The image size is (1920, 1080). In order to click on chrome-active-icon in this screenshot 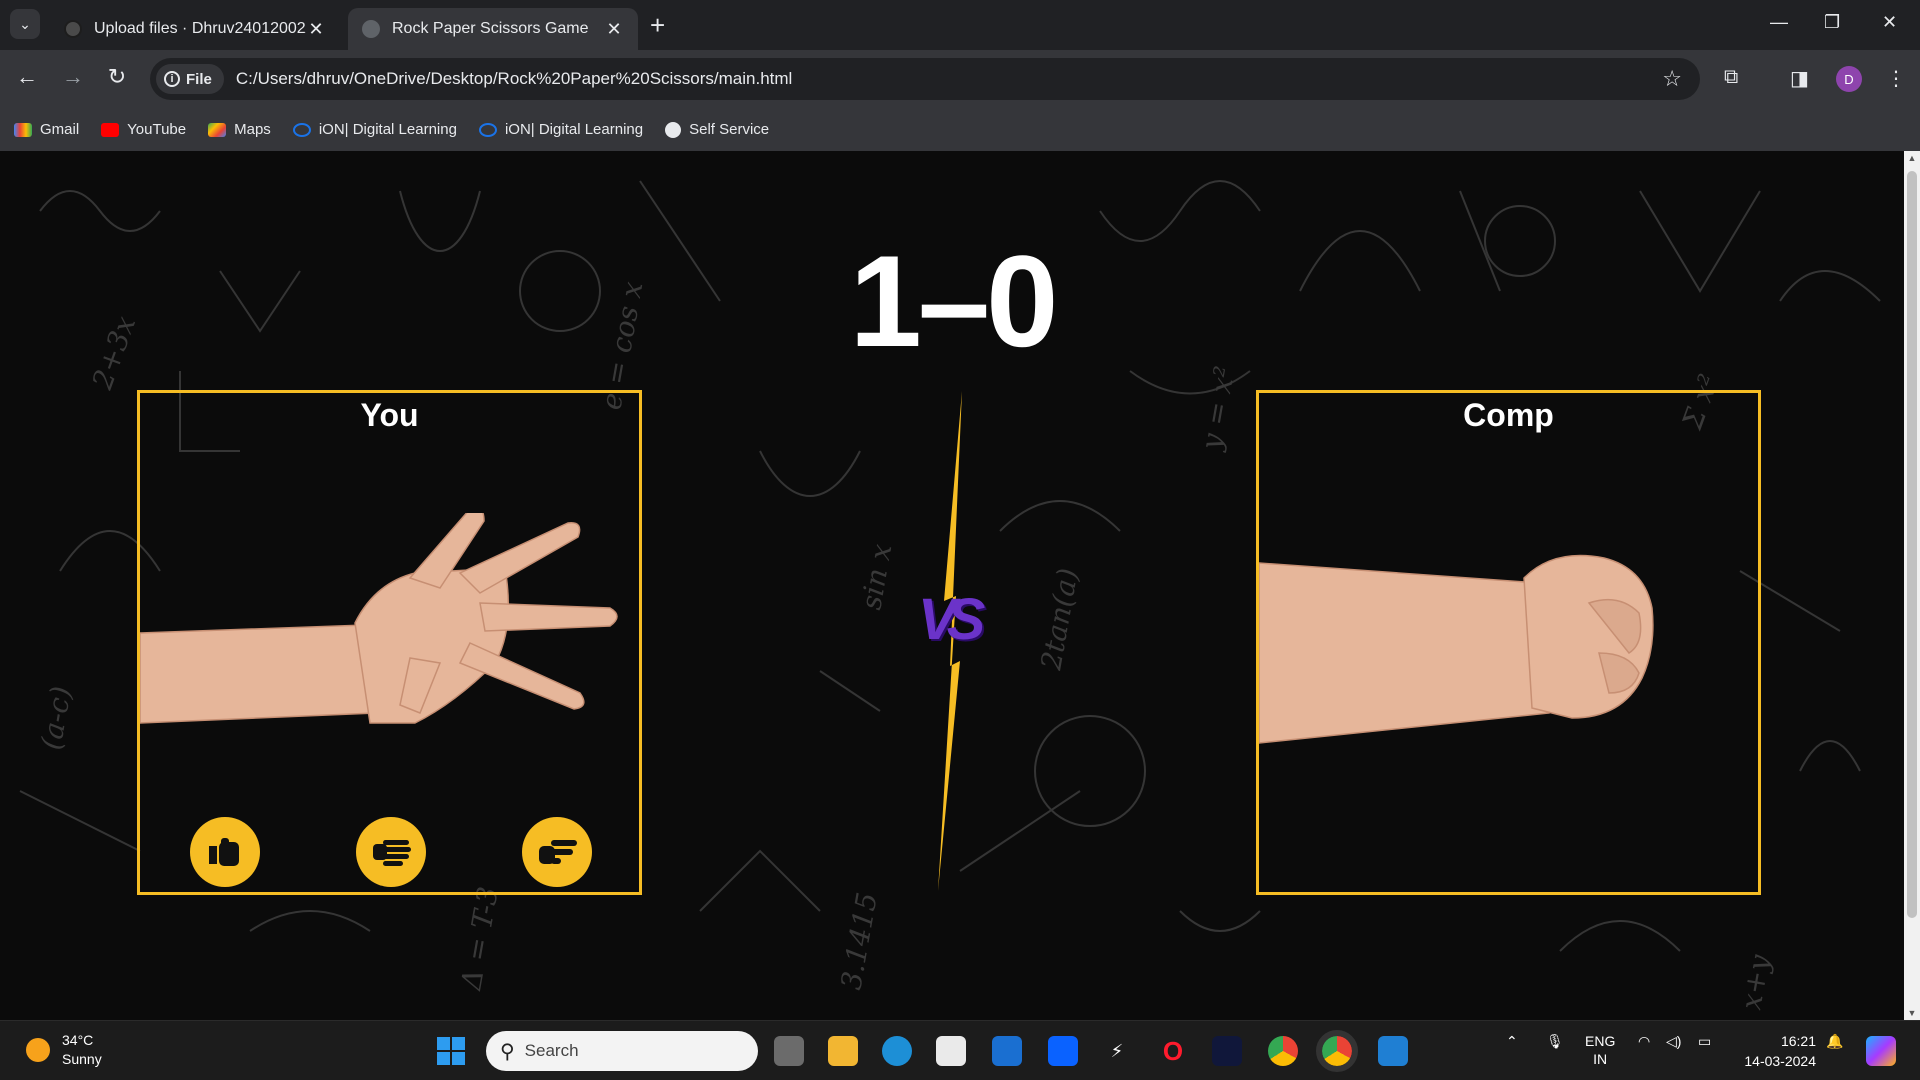, I will do `click(1337, 1051)`.